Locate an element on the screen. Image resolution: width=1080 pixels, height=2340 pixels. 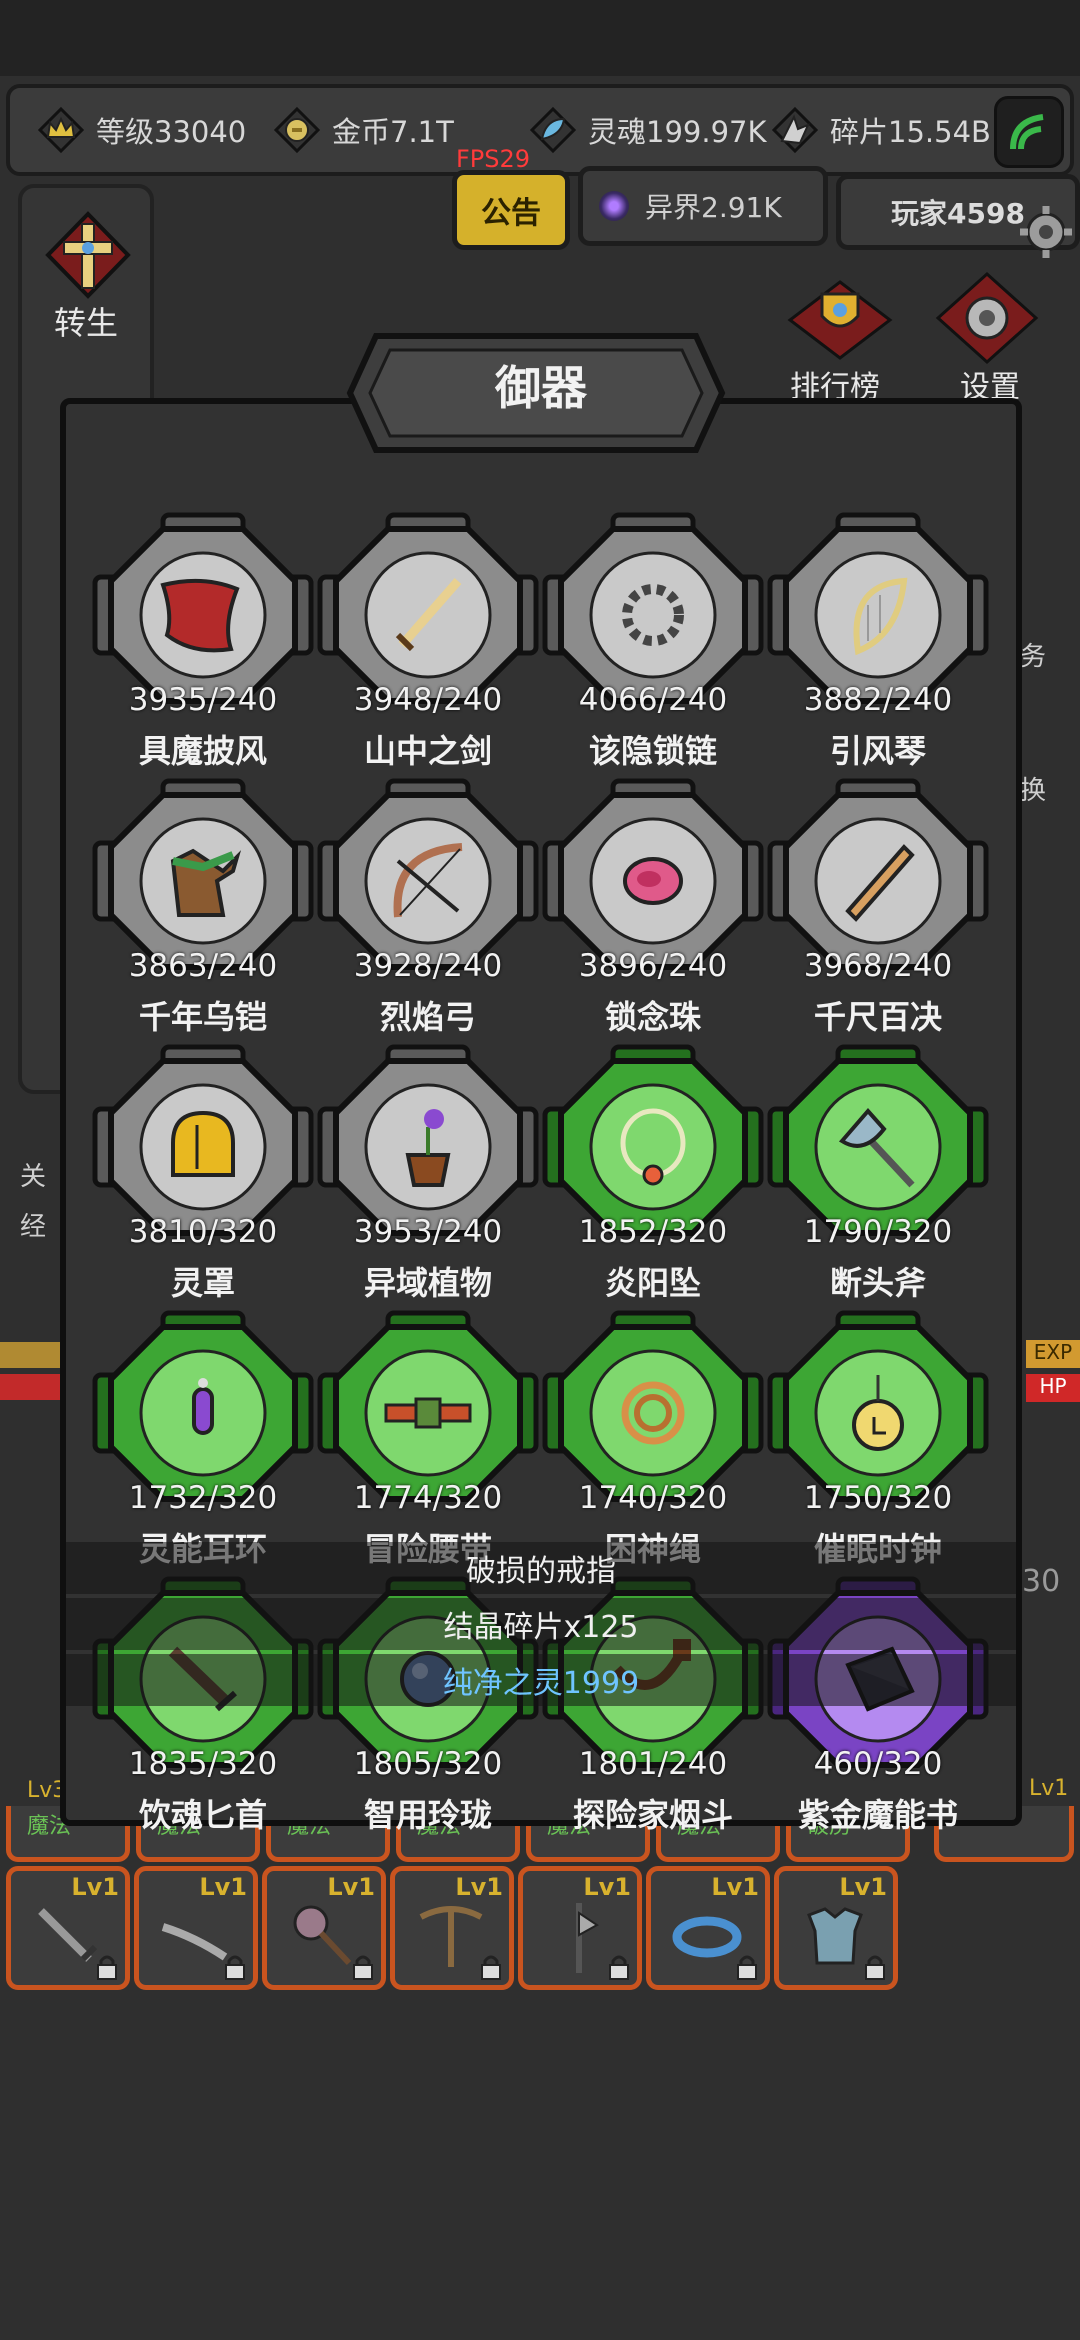
side-number: 30 is located at coordinates (1041, 1581).